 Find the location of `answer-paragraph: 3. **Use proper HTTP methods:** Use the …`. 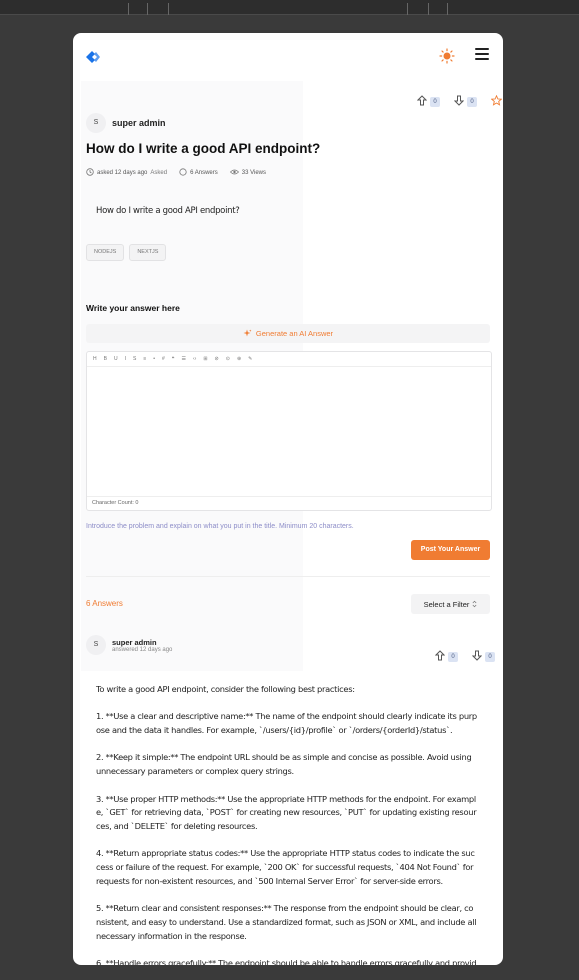

answer-paragraph: 3. **Use proper HTTP methods:** Use the … is located at coordinates (286, 812).